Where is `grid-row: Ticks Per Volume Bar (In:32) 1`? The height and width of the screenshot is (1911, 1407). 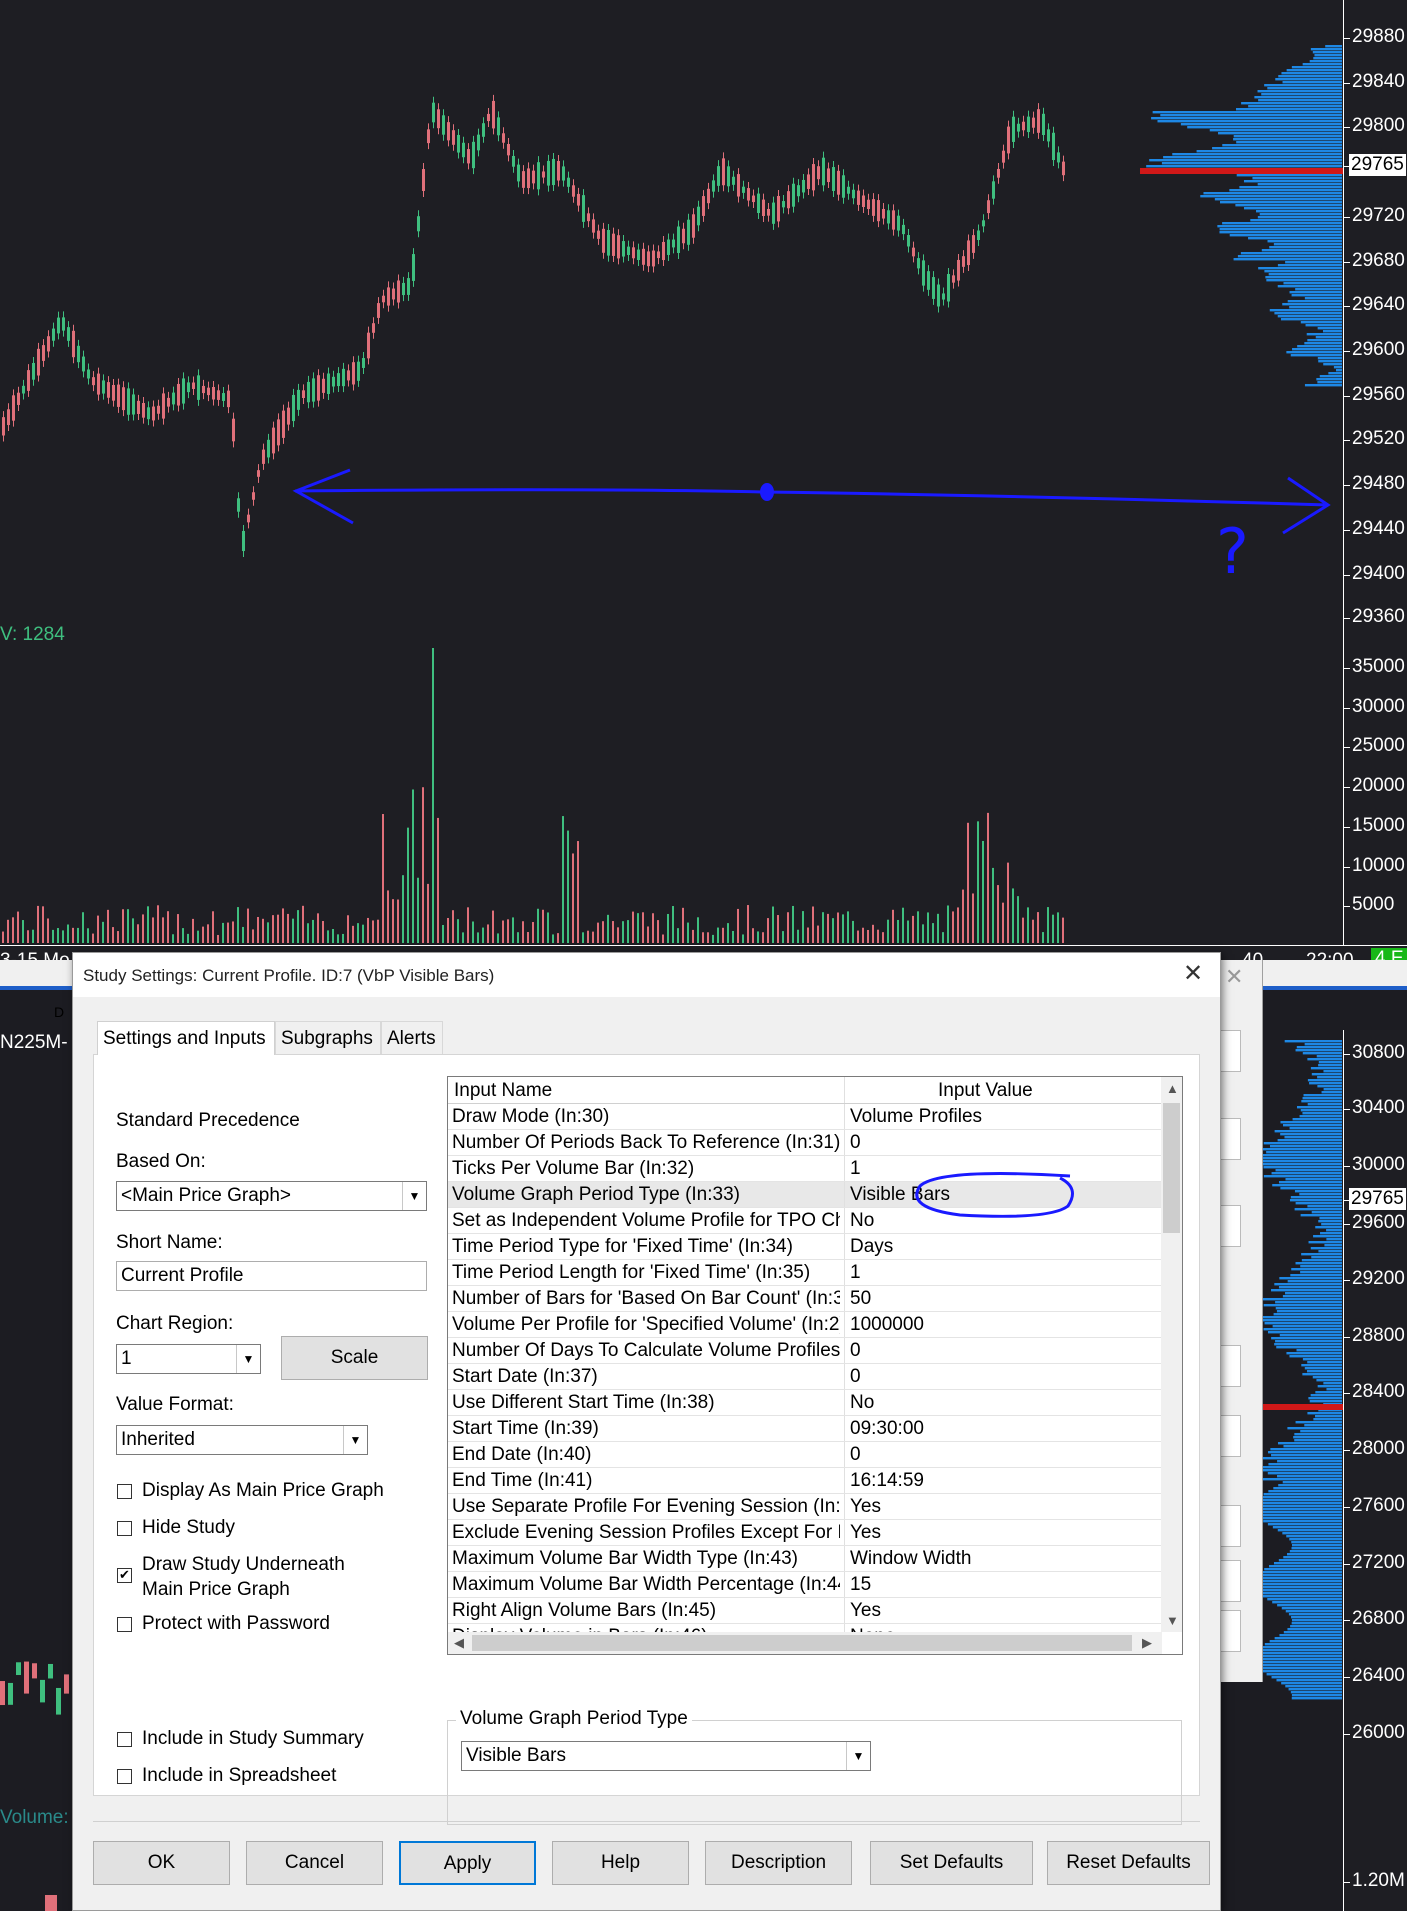 grid-row: Ticks Per Volume Bar (In:32) 1 is located at coordinates (805, 1169).